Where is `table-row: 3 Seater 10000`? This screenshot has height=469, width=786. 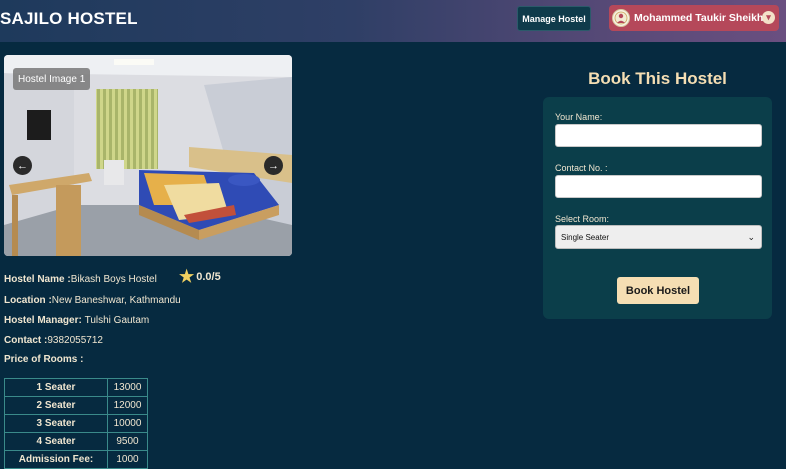
table-row: 3 Seater 10000 is located at coordinates (76, 423).